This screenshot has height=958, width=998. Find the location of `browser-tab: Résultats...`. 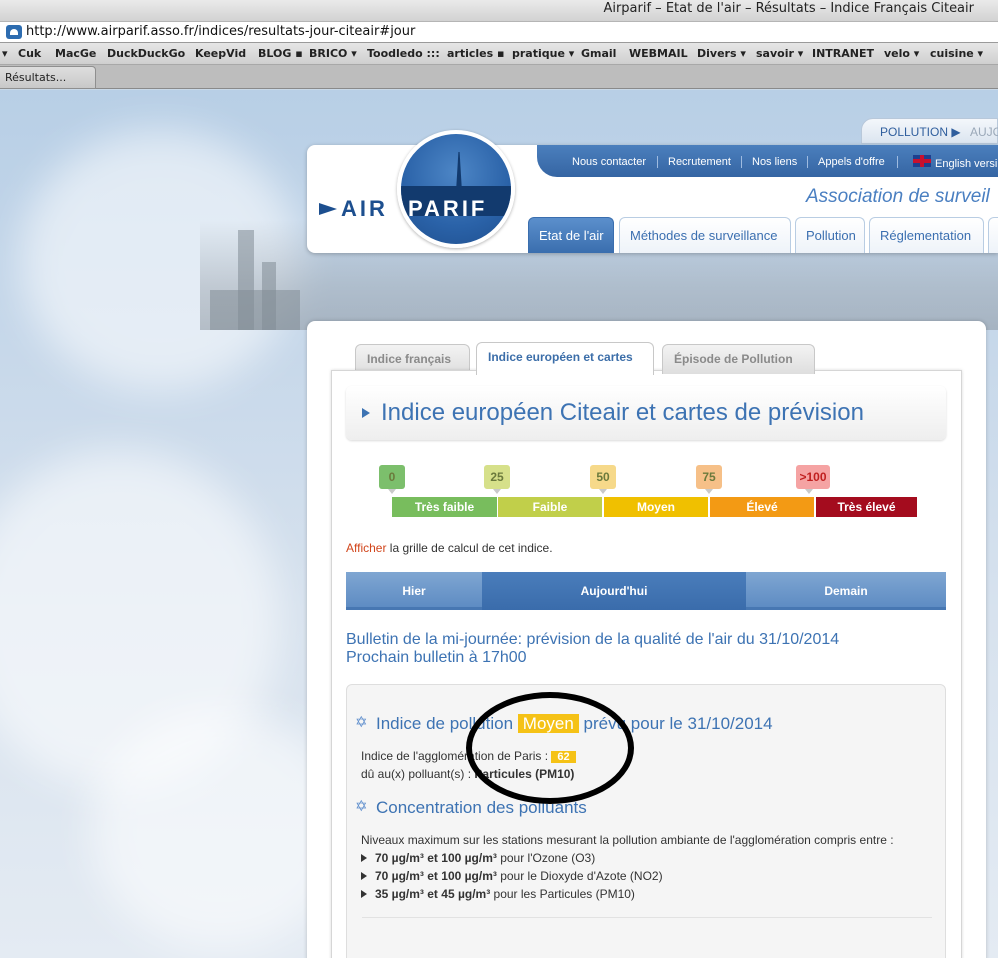

browser-tab: Résultats... is located at coordinates (48, 77).